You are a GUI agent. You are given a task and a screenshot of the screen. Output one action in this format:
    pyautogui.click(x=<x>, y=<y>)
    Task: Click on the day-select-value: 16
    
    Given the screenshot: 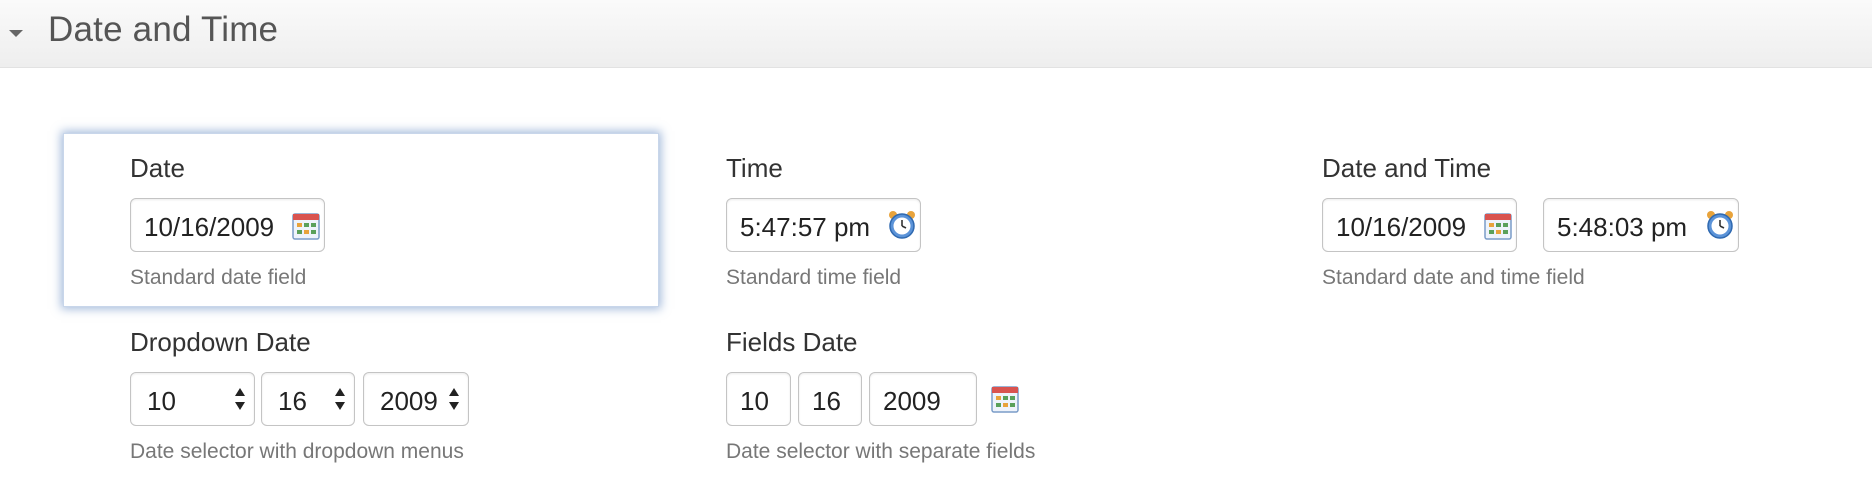 What is the action you would take?
    pyautogui.click(x=292, y=401)
    